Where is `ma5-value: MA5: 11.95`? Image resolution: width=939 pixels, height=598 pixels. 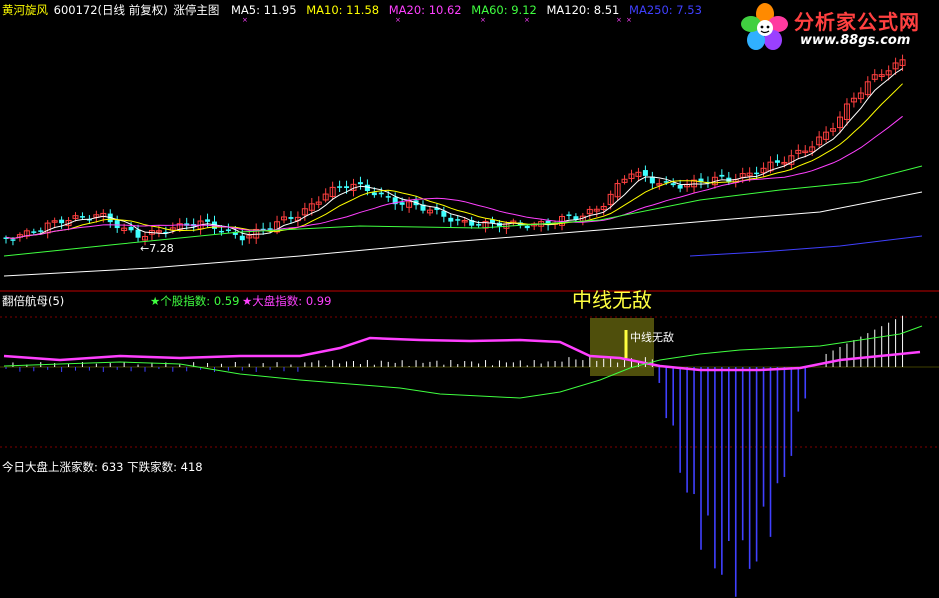
ma5-value: MA5: 11.95 is located at coordinates (264, 10).